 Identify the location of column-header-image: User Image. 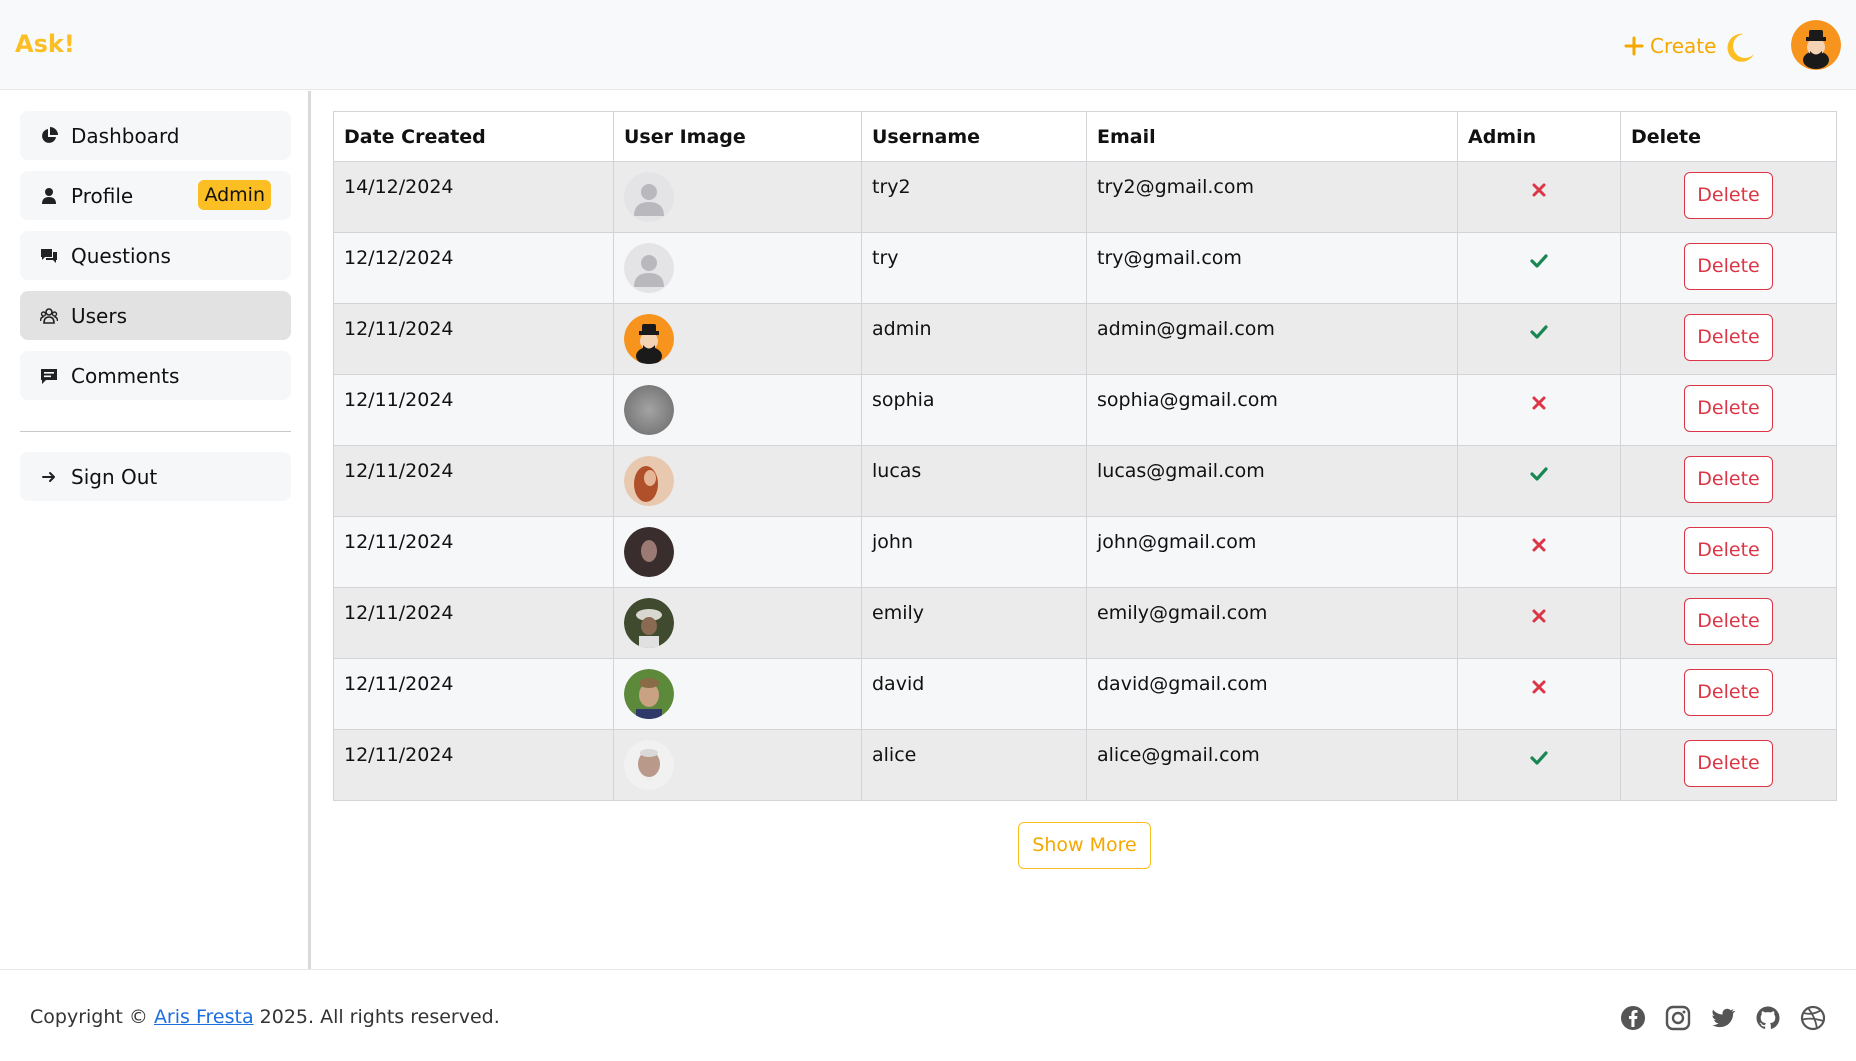
(737, 136).